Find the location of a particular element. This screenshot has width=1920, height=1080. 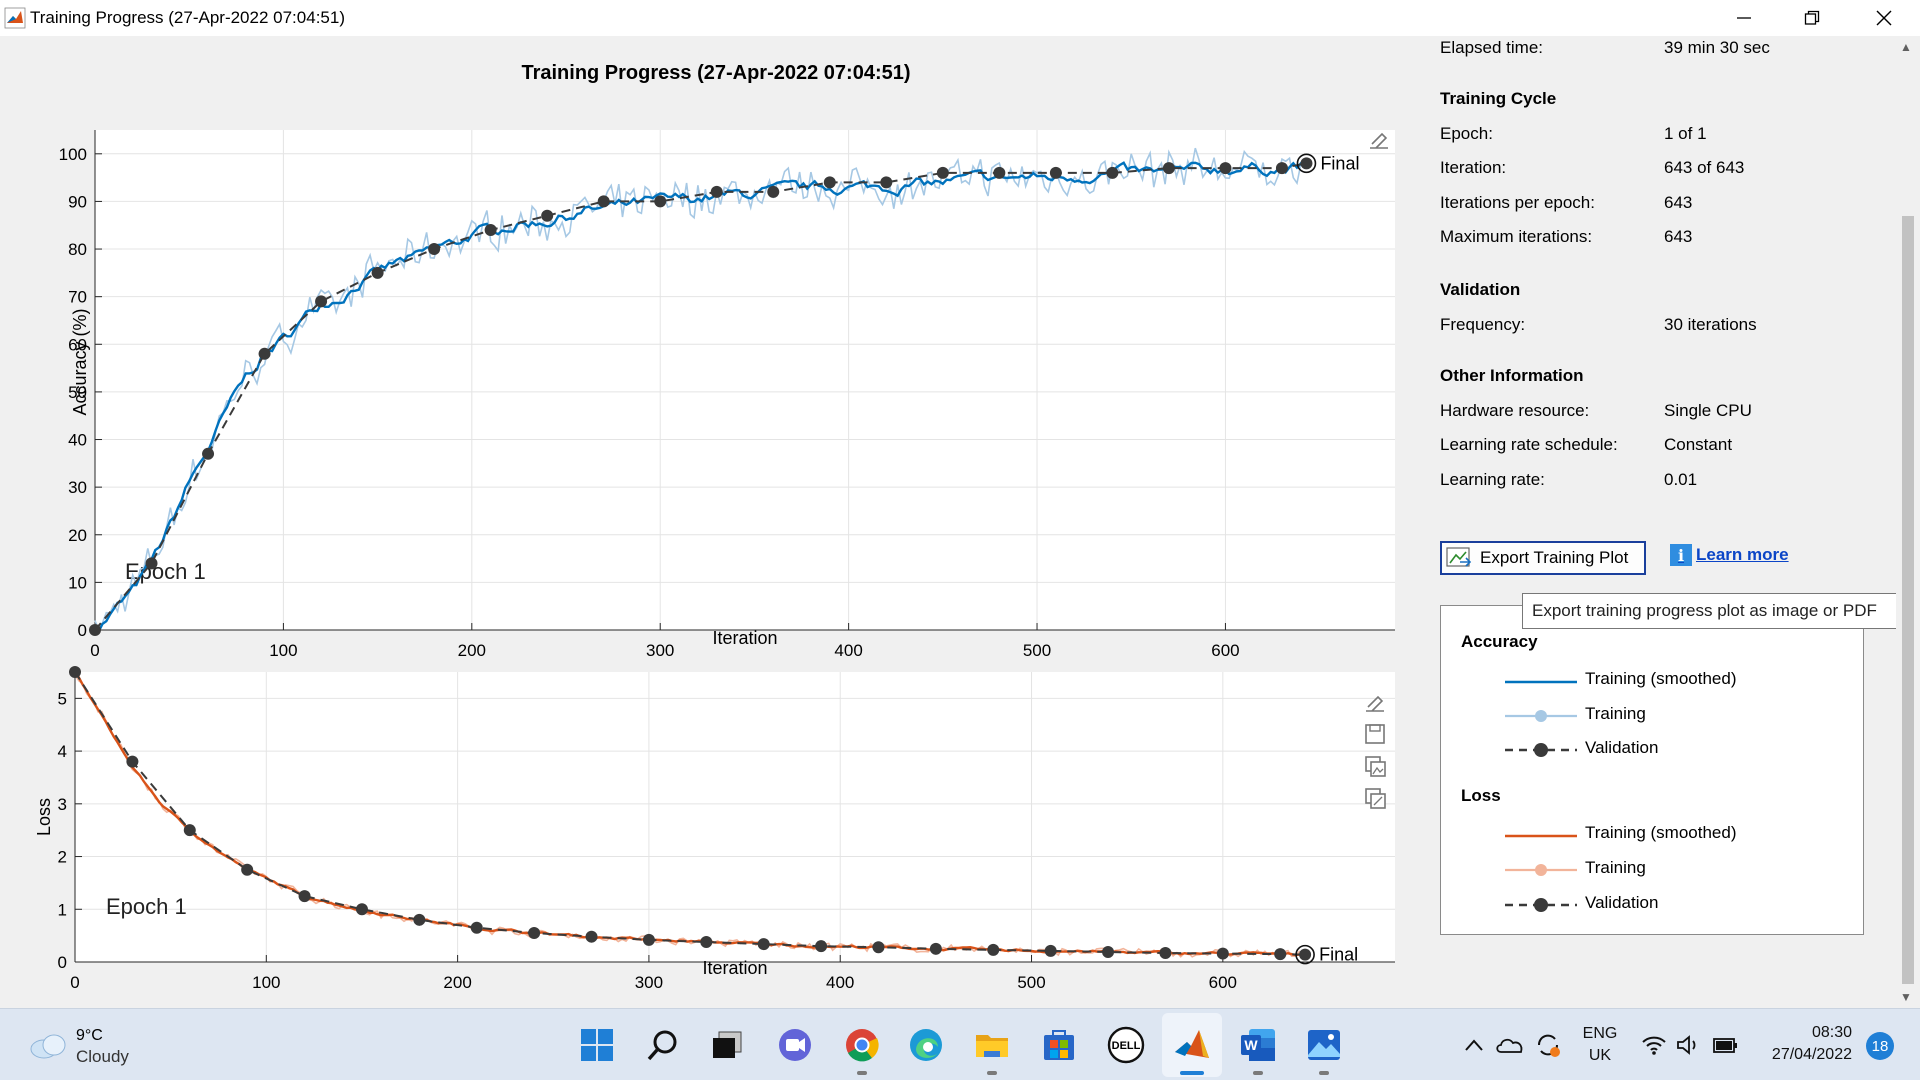

chat-icon is located at coordinates (795, 1045).